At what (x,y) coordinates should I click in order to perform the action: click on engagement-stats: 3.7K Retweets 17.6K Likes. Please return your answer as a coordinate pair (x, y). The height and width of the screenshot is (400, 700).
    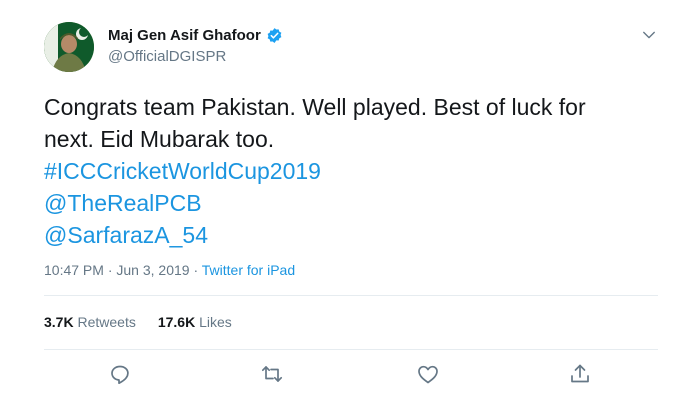
    Looking at the image, I should click on (138, 322).